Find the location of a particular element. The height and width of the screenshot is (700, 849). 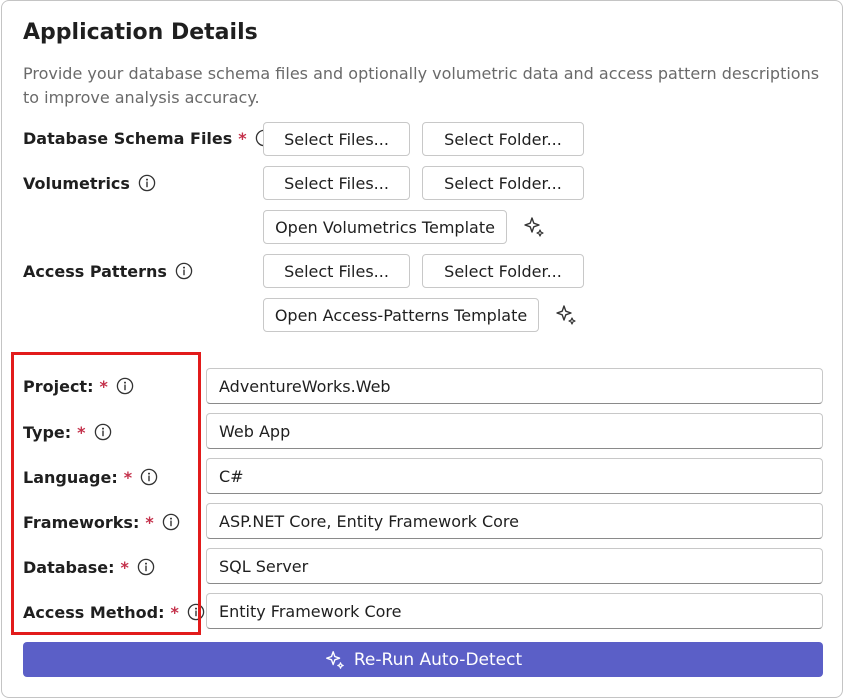

frameworks-label: Frameworks: * is located at coordinates (101, 522).